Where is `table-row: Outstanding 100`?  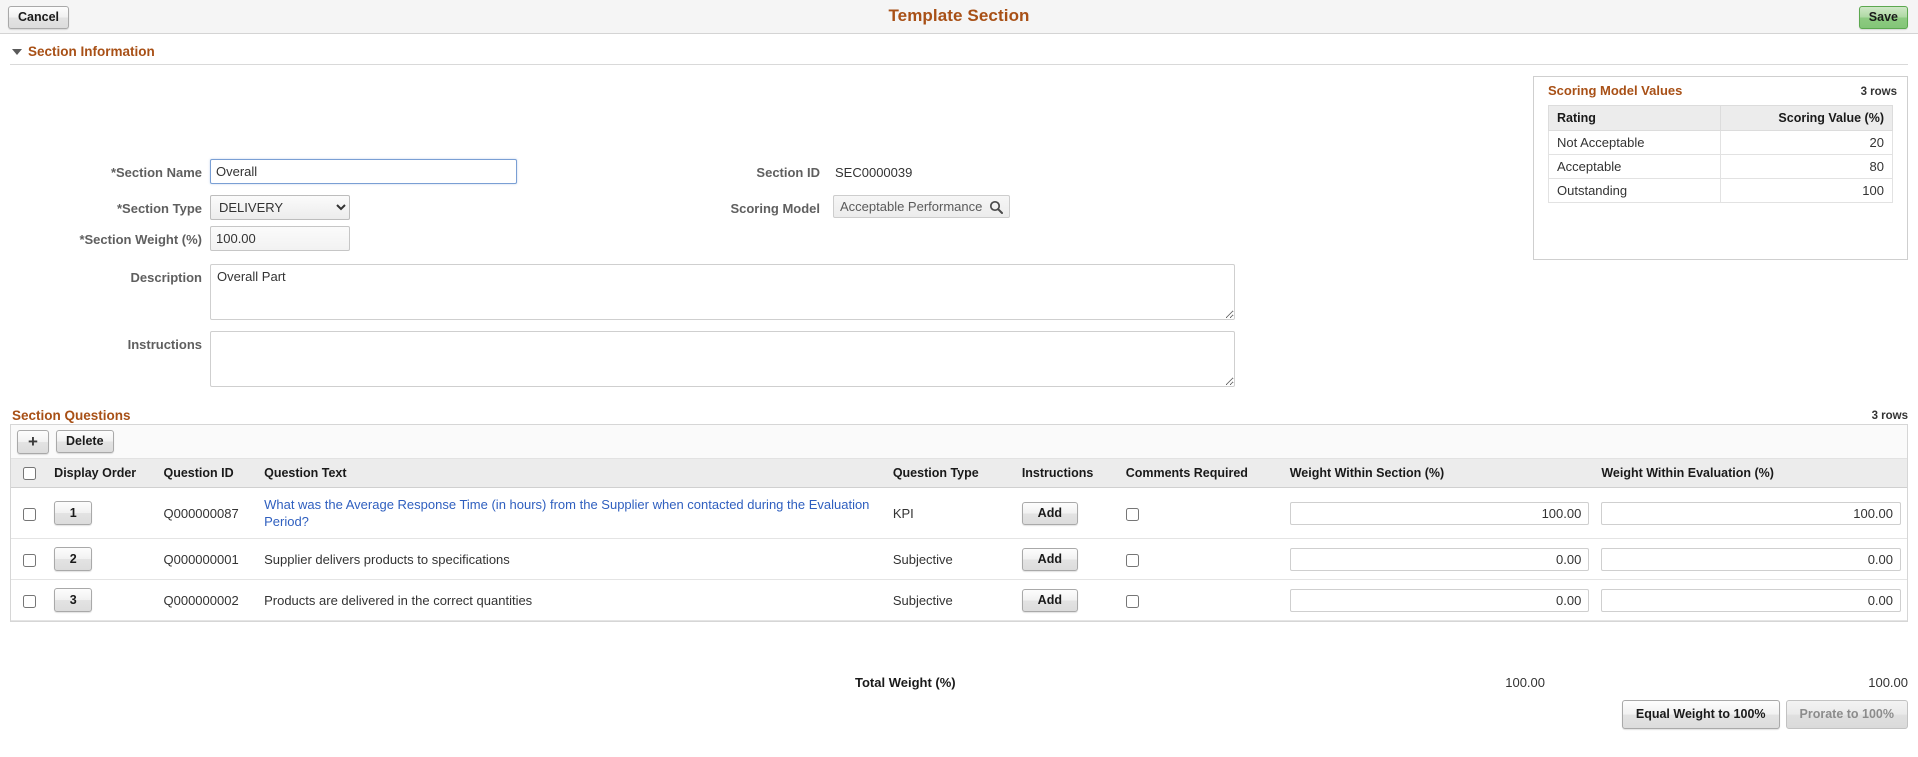
table-row: Outstanding 100 is located at coordinates (1720, 190).